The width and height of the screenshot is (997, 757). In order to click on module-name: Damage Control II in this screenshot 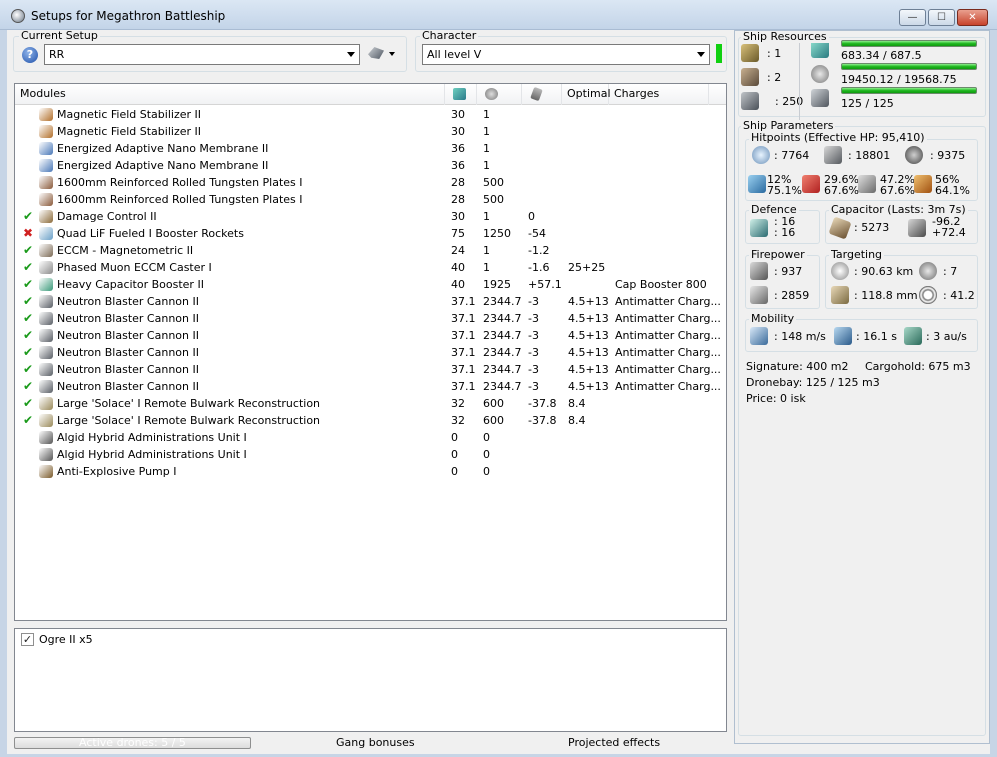, I will do `click(107, 216)`.